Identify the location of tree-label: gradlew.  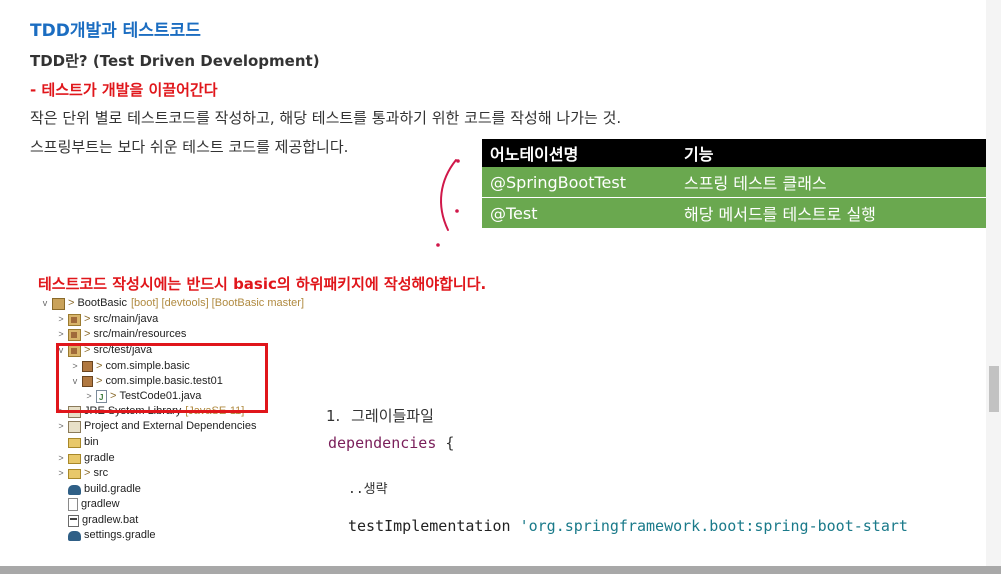
(100, 504).